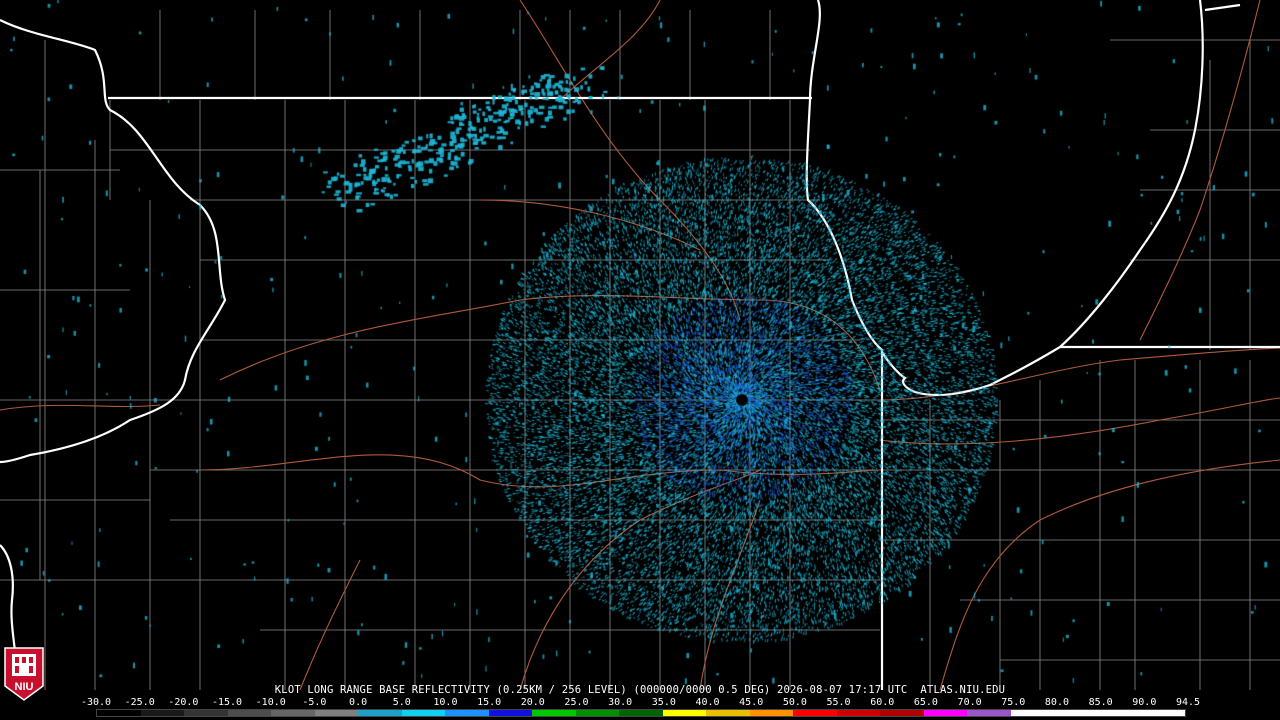 This screenshot has width=1280, height=720. What do you see at coordinates (794, 702) in the screenshot?
I see `scale-label: 50.0` at bounding box center [794, 702].